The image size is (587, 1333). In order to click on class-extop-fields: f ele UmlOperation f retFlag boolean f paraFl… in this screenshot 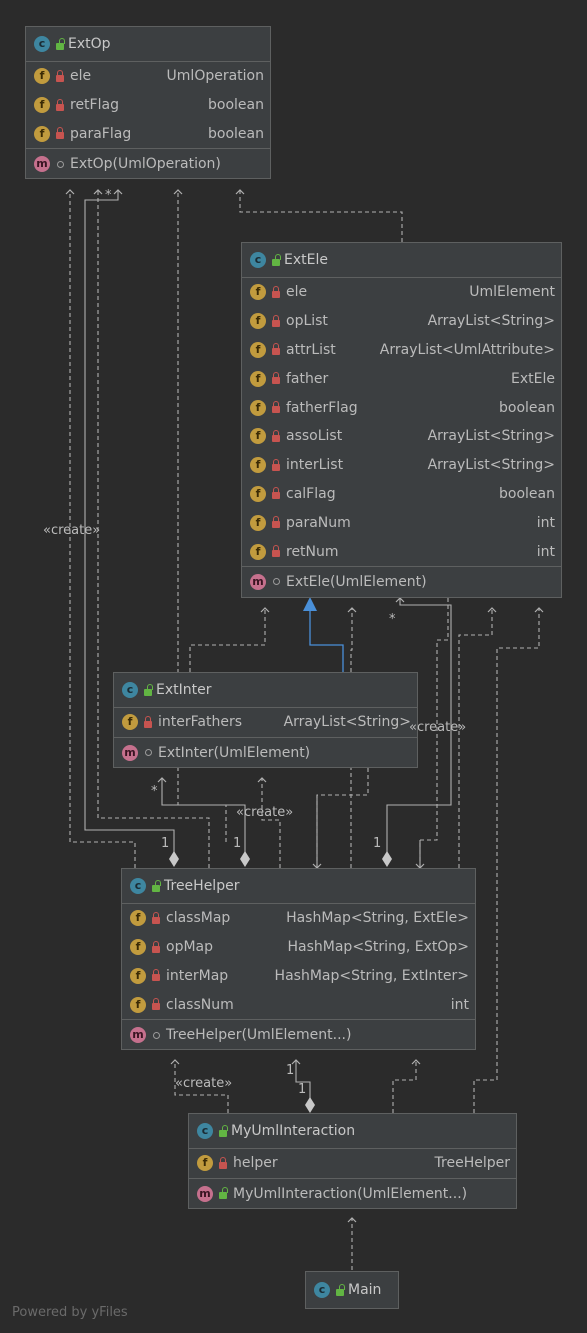, I will do `click(148, 106)`.